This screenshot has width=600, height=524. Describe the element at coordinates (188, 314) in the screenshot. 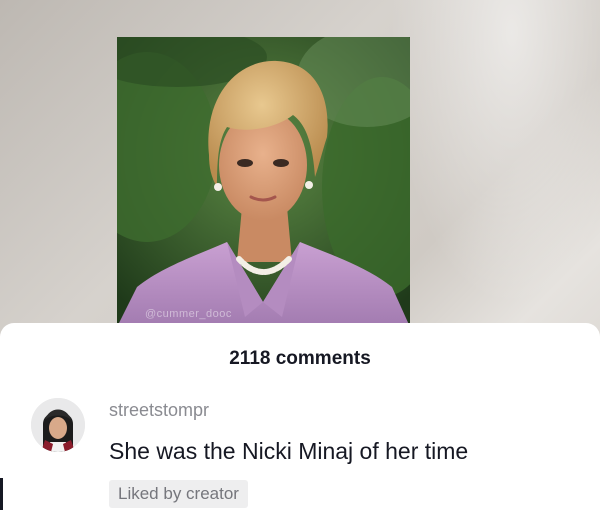

I see `video-watermark: @cummer_dooc` at that location.